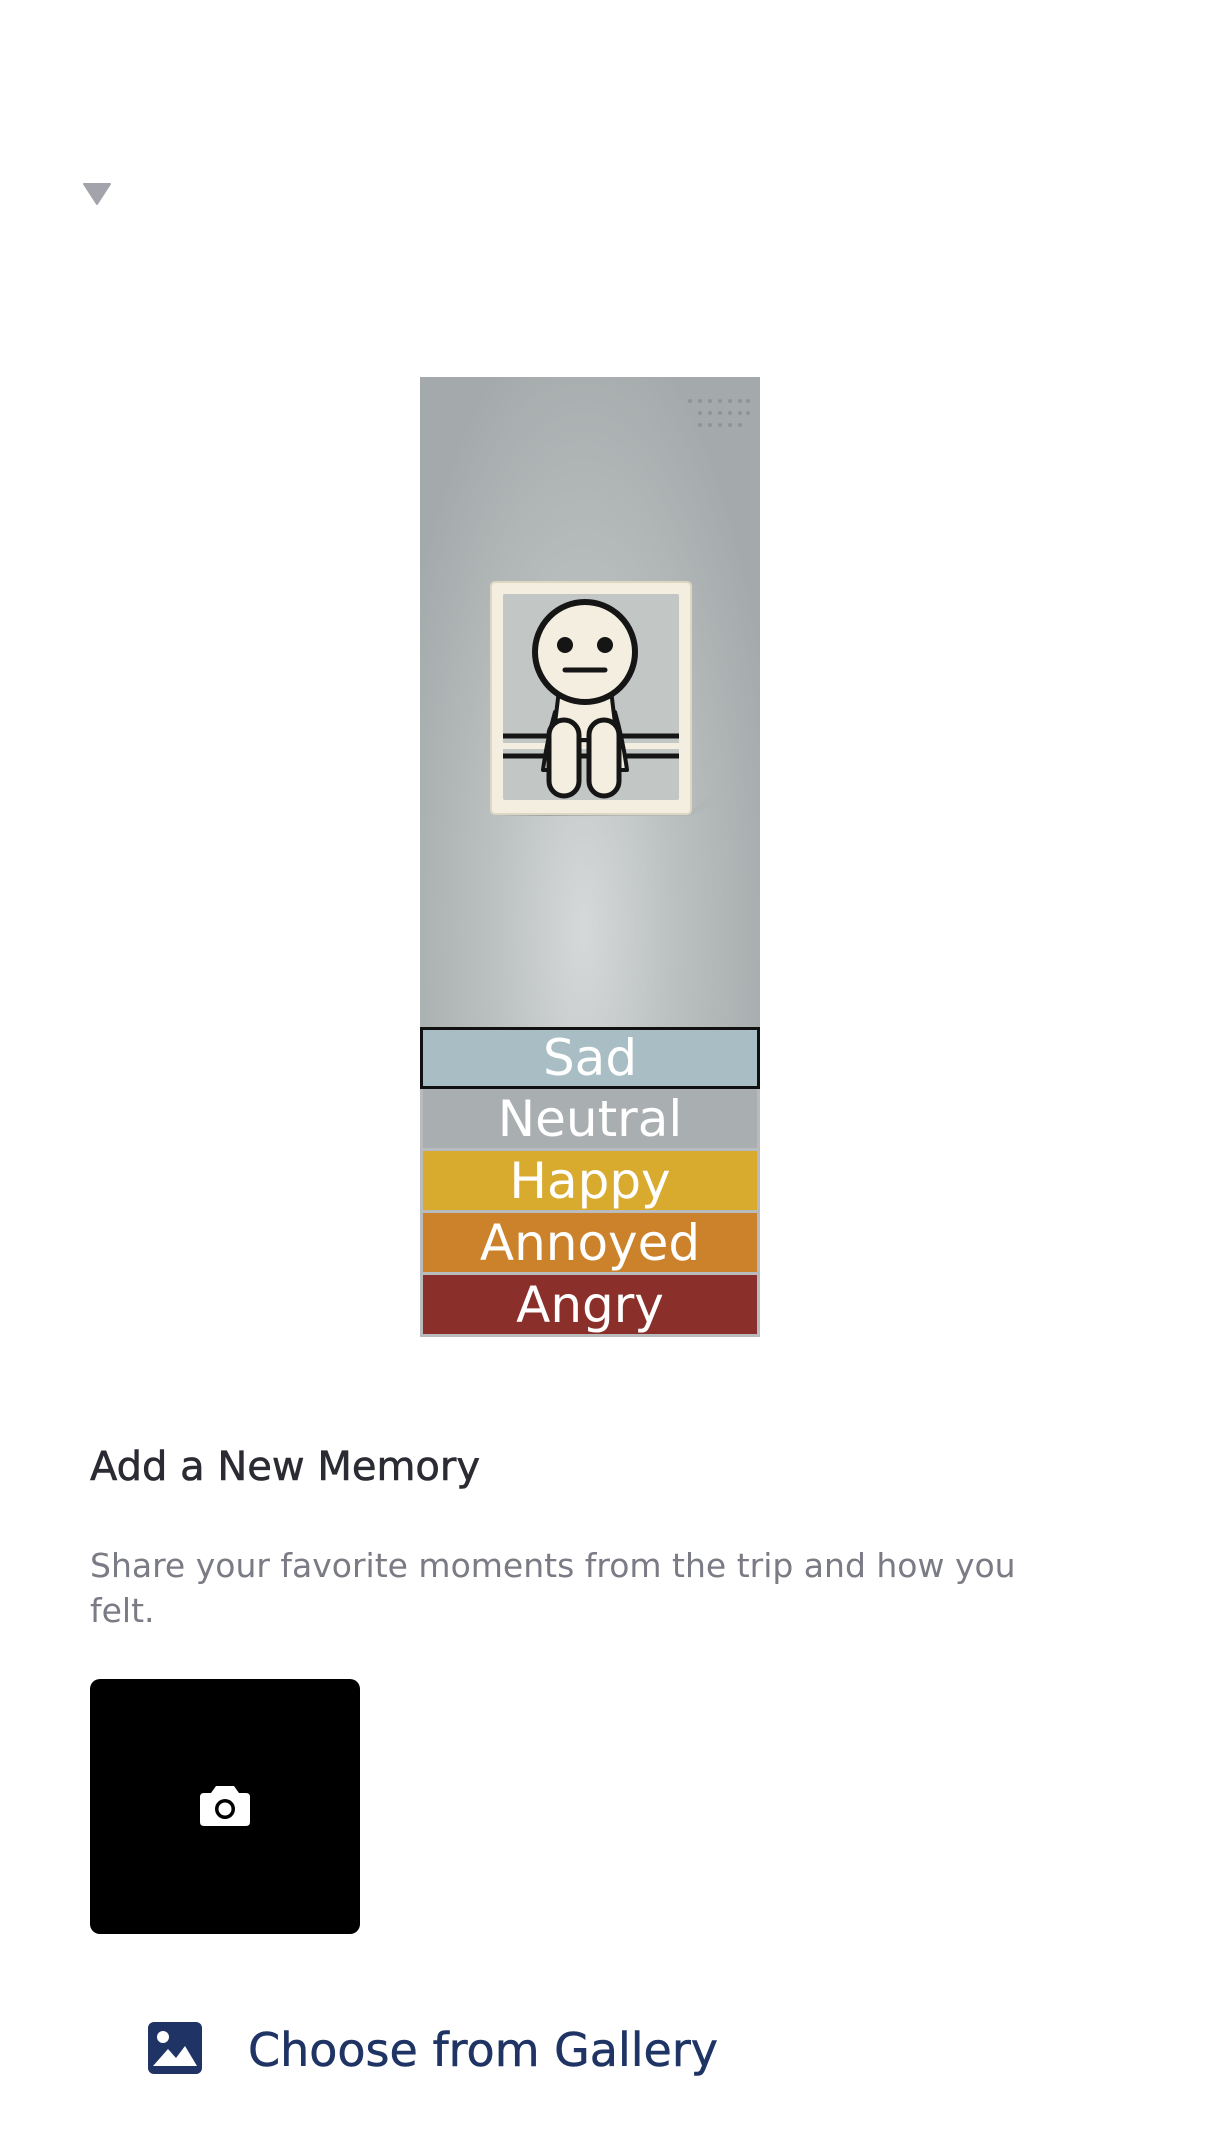 This screenshot has height=2154, width=1227. I want to click on mood-option-neutral: Neutral, so click(590, 1120).